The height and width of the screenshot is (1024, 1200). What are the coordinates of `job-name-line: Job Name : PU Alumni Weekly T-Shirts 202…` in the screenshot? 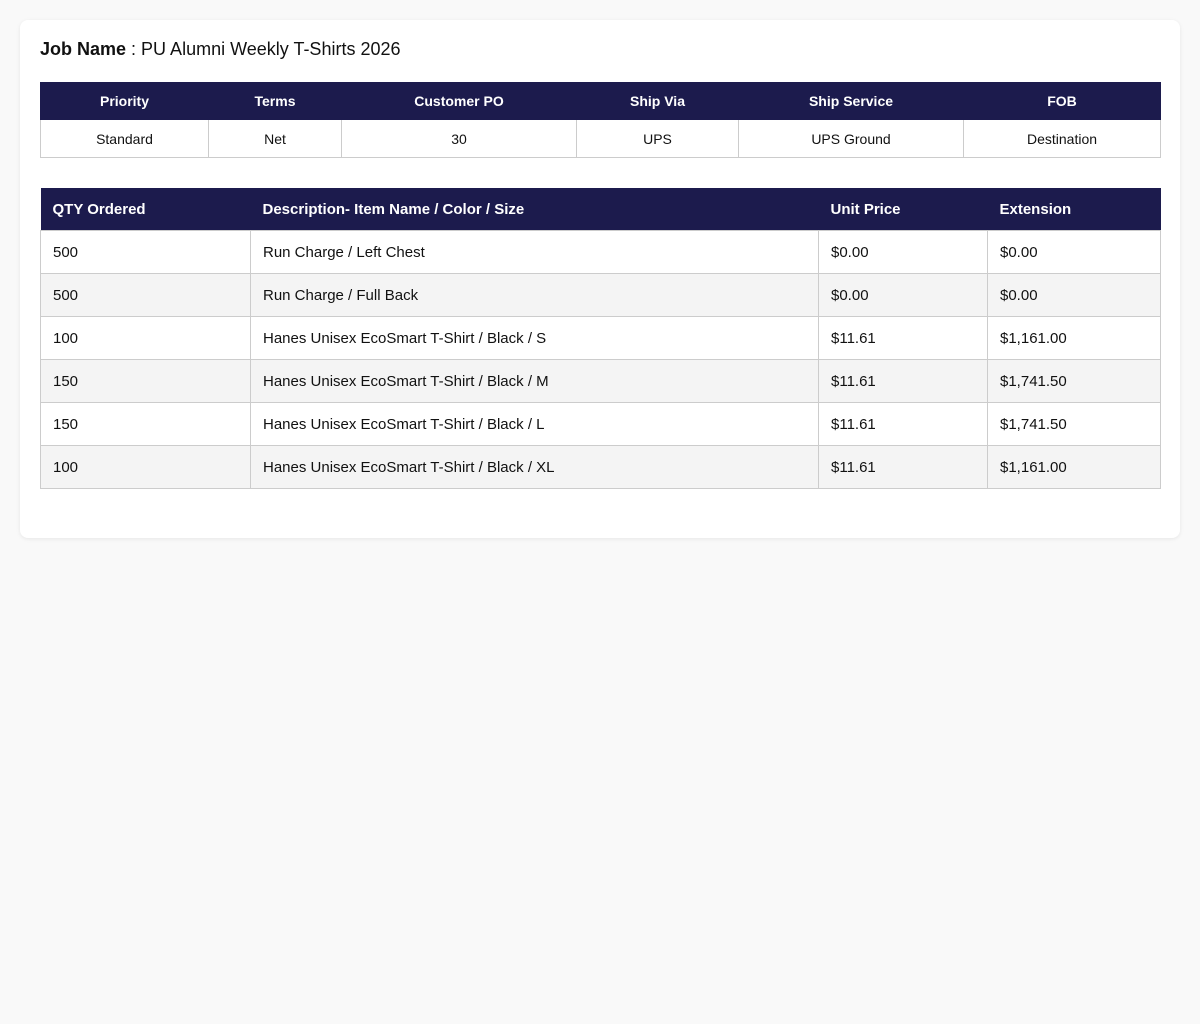 It's located at (220, 49).